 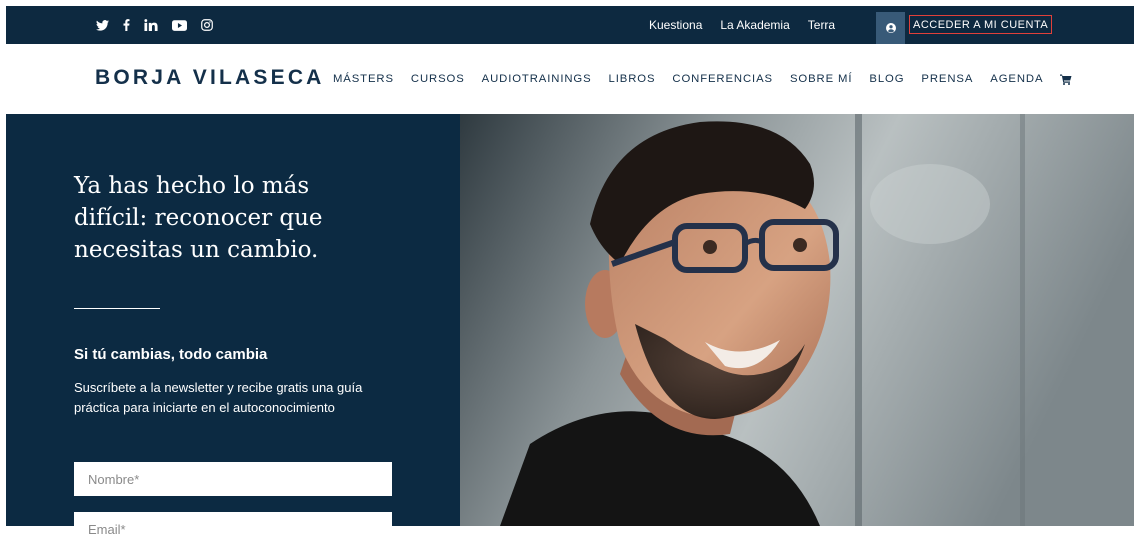 What do you see at coordinates (1016, 79) in the screenshot?
I see `nav-item-agenda: AGENDA` at bounding box center [1016, 79].